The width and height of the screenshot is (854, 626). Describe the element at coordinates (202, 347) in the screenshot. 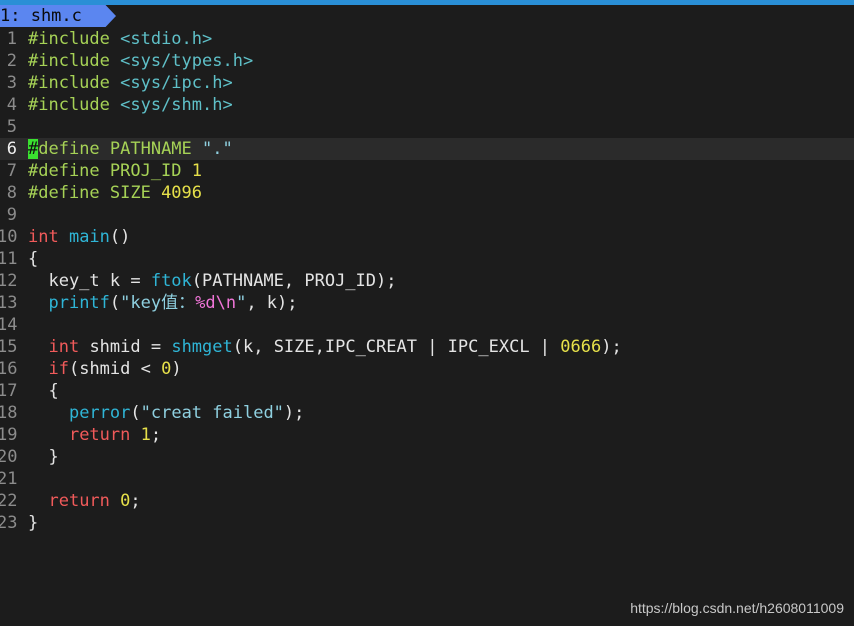

I see `code-token: shmget` at that location.